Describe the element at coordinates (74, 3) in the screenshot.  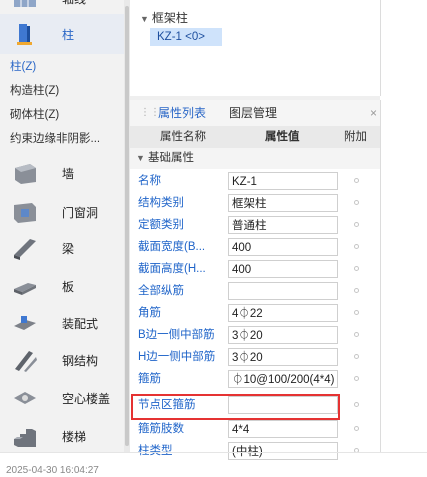
I see `nav-item-label: 轴线` at that location.